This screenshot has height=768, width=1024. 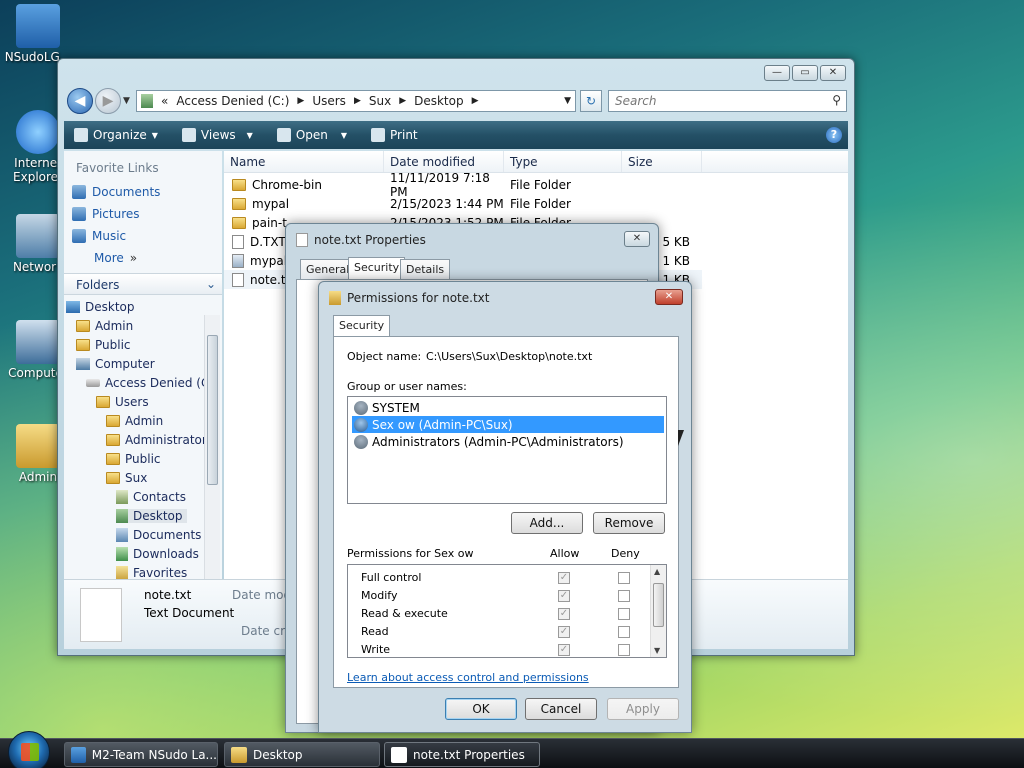 What do you see at coordinates (164, 101) in the screenshot?
I see `breadcrumb-overflow: «` at bounding box center [164, 101].